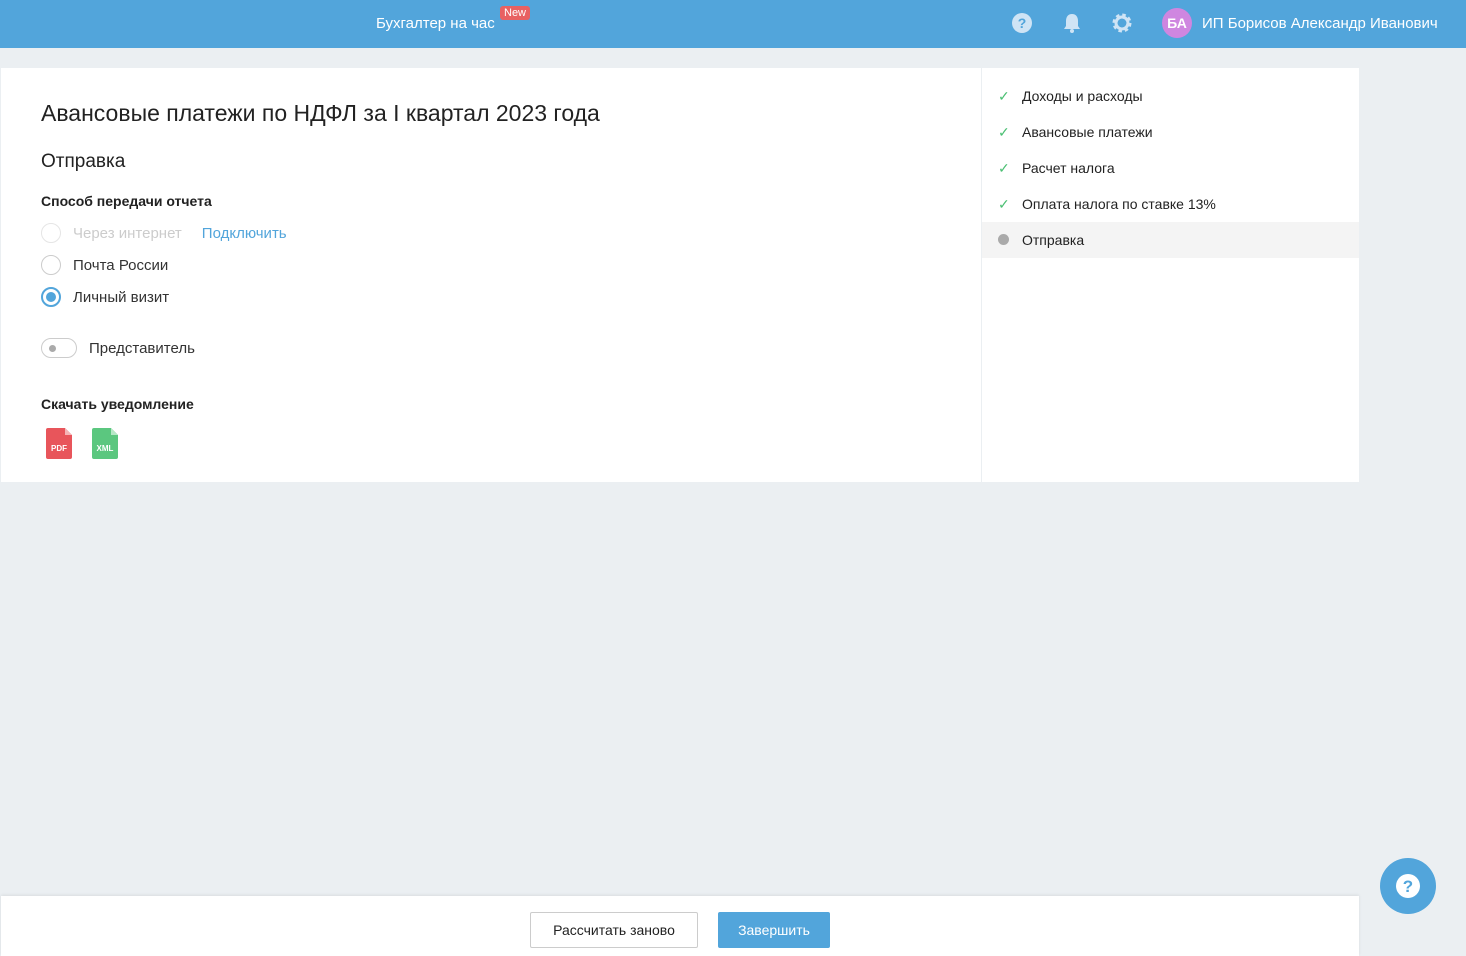 This screenshot has width=1466, height=956. I want to click on section-title: Отправка, so click(83, 161).